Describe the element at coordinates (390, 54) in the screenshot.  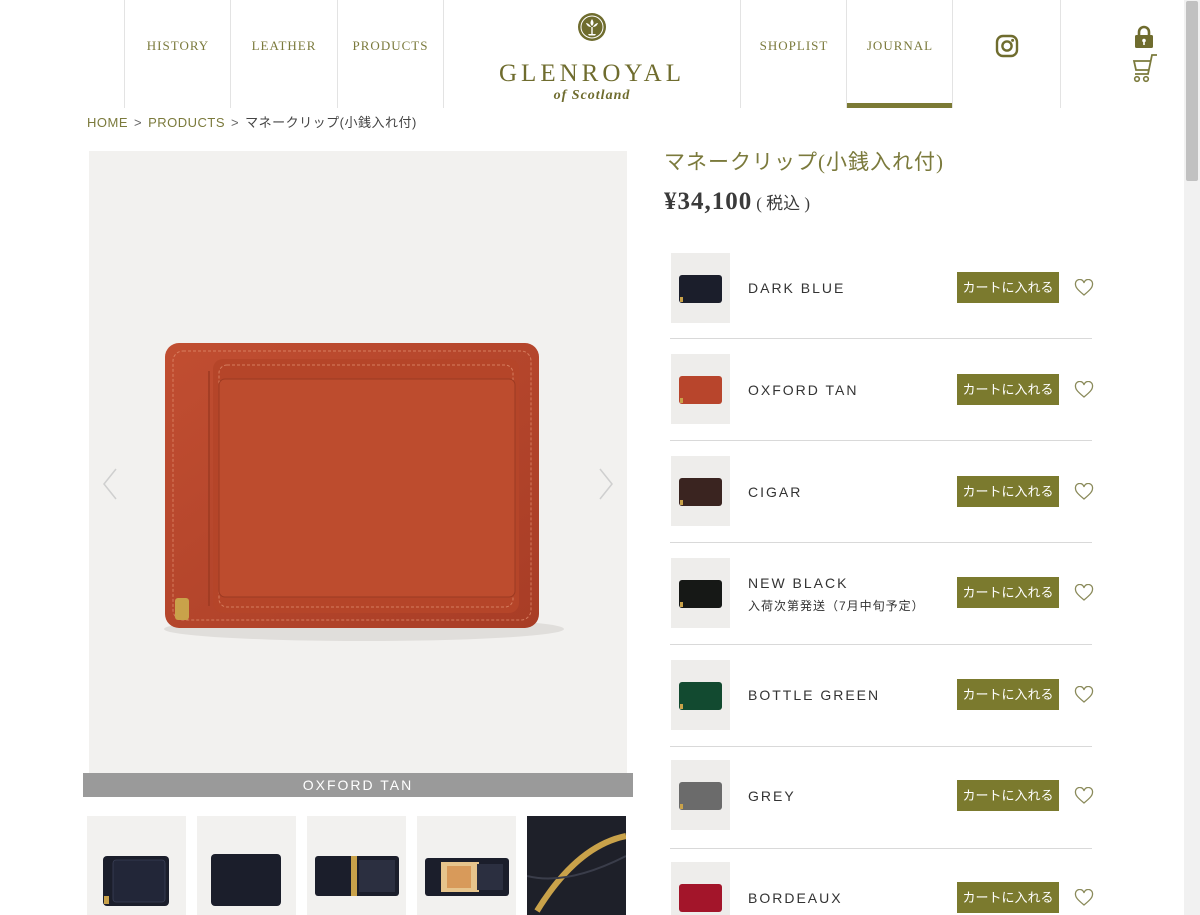
I see `nav-products: PRODUCTS` at that location.